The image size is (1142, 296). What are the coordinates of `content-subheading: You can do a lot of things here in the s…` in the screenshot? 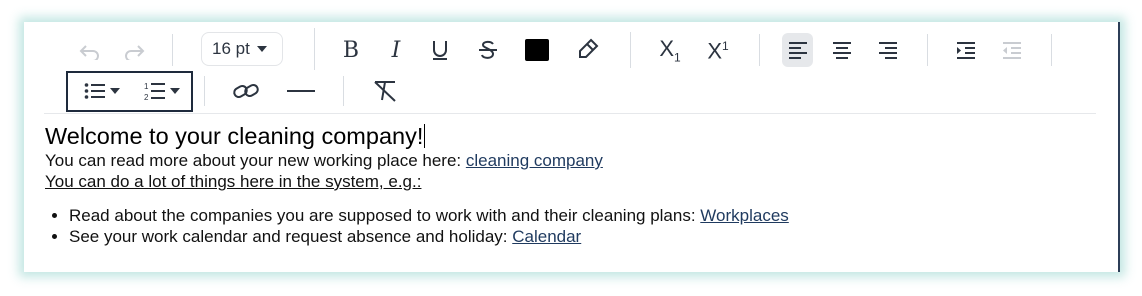 It's located at (233, 181).